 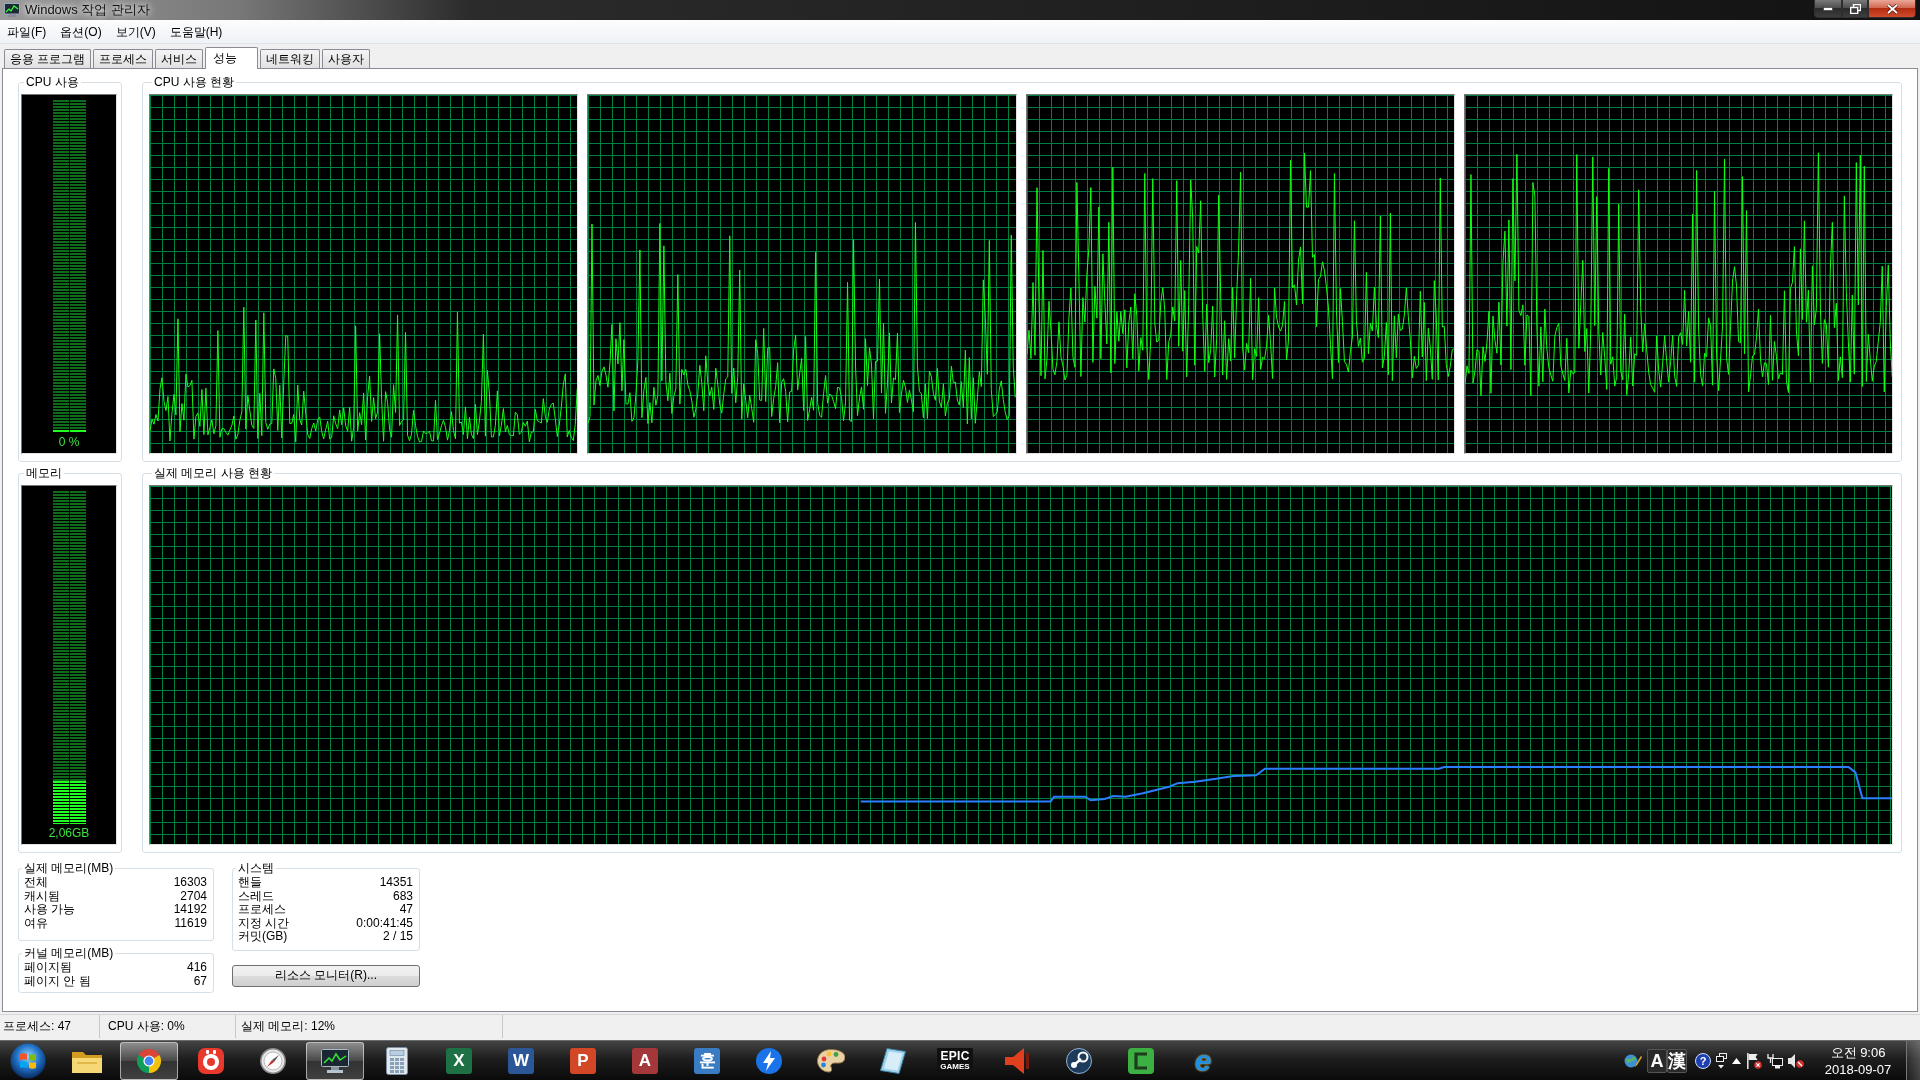 I want to click on stat-label: 지정 시간, so click(x=264, y=923).